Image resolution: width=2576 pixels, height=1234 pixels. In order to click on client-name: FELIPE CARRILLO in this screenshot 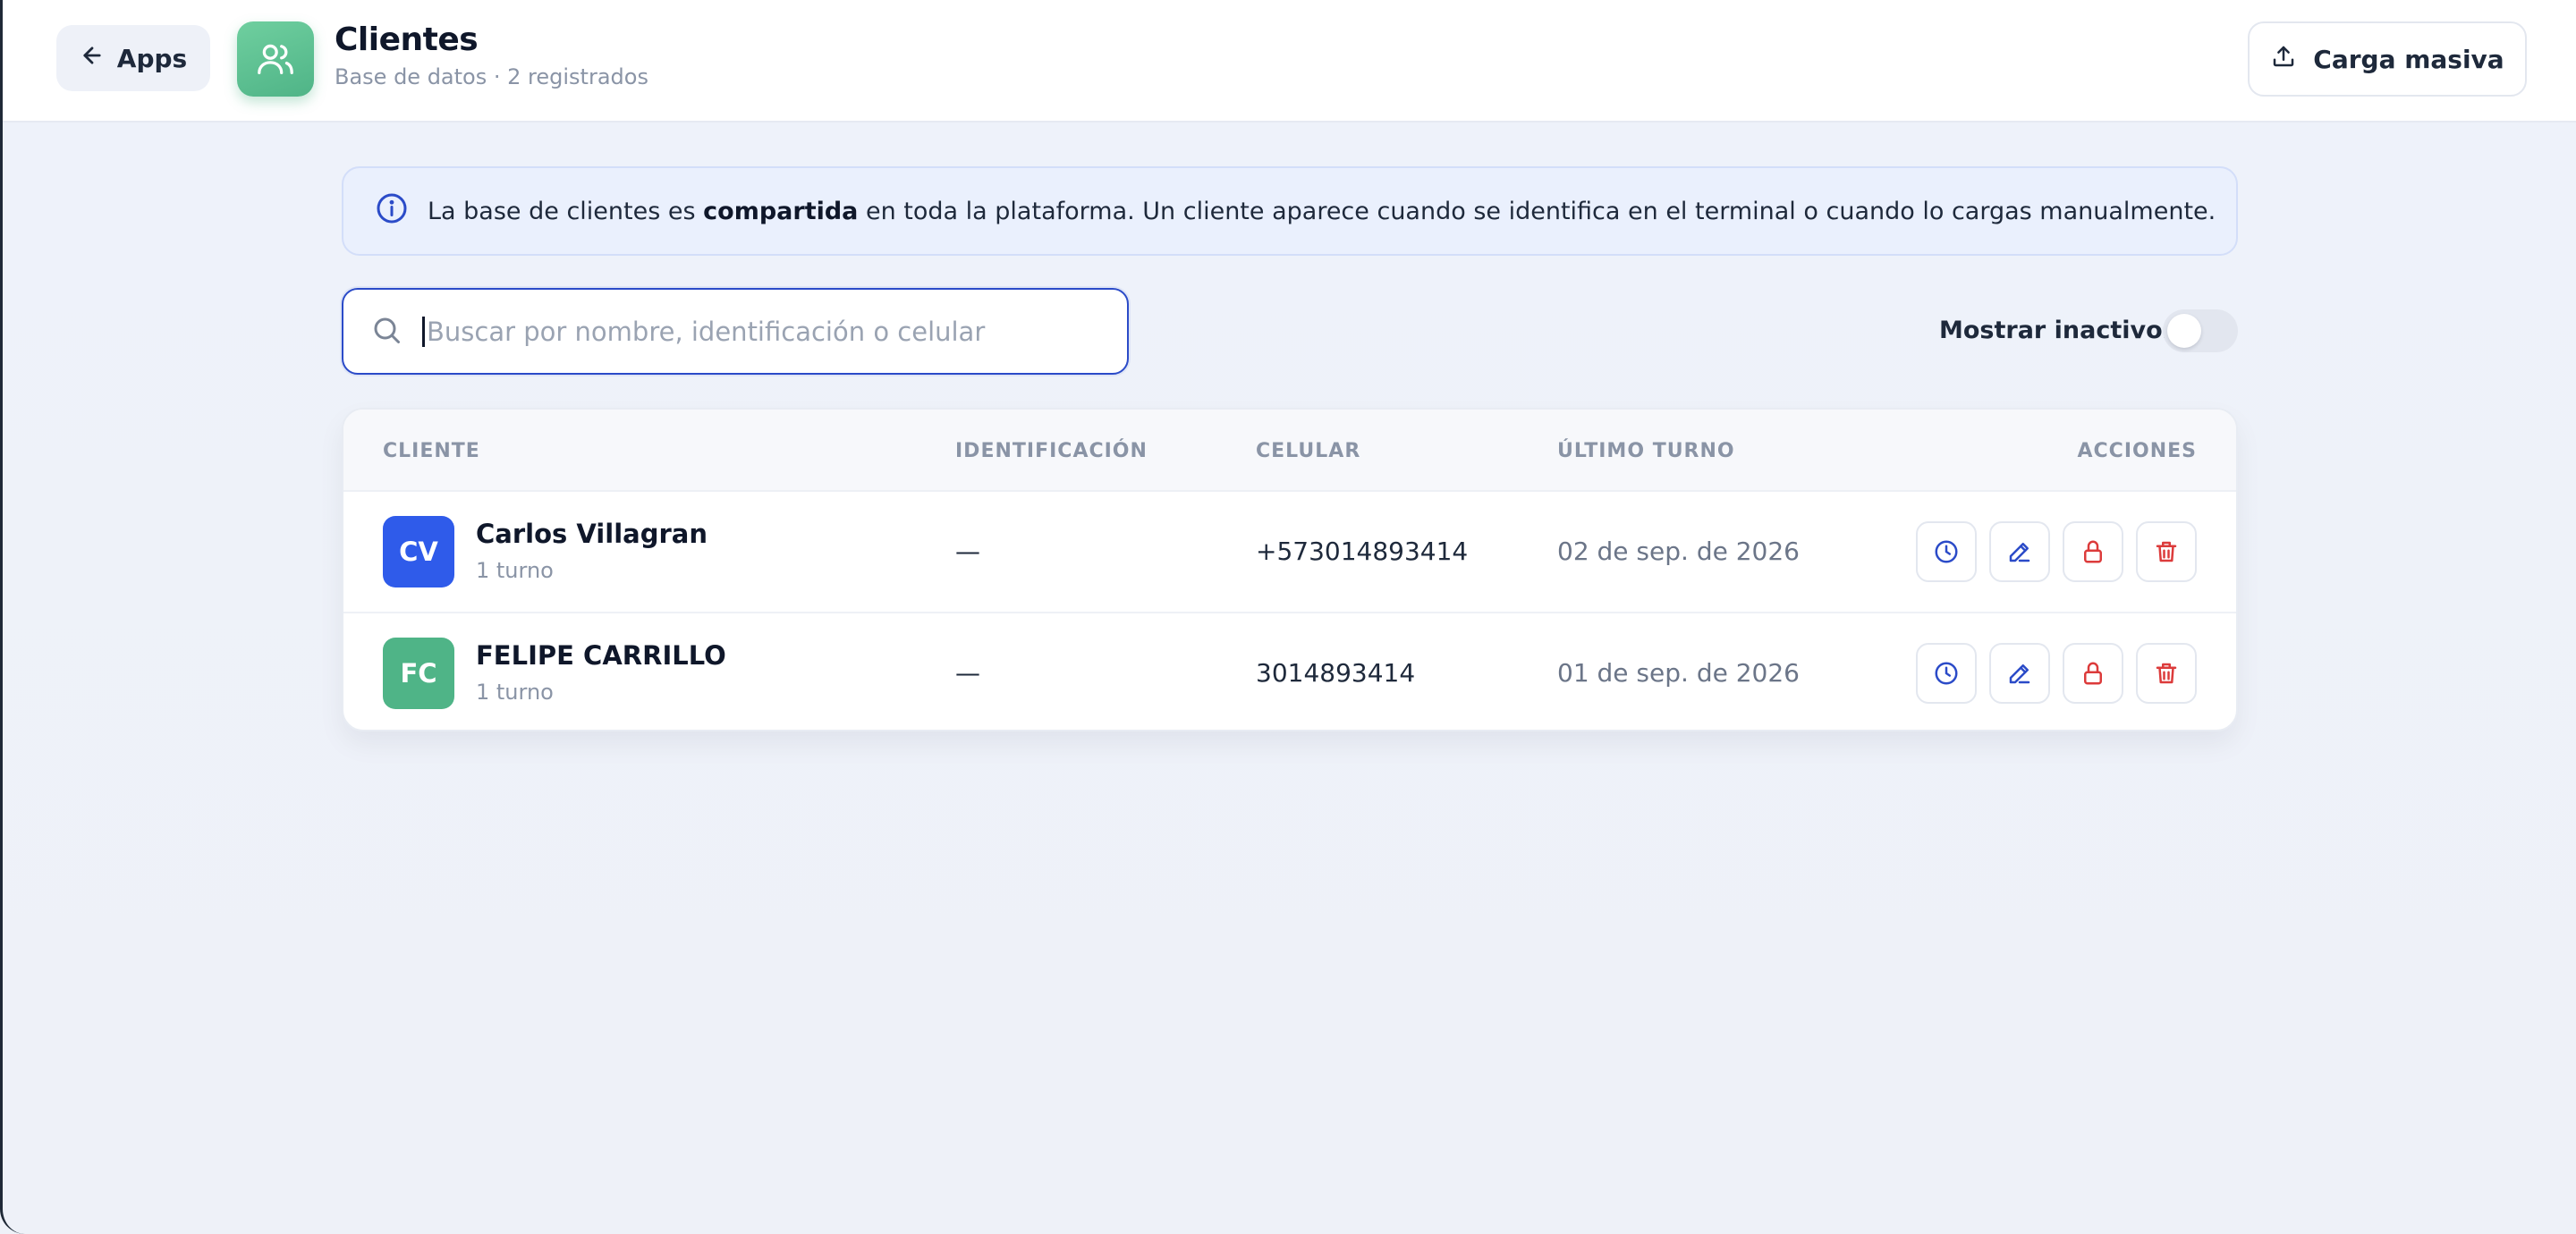, I will do `click(601, 655)`.